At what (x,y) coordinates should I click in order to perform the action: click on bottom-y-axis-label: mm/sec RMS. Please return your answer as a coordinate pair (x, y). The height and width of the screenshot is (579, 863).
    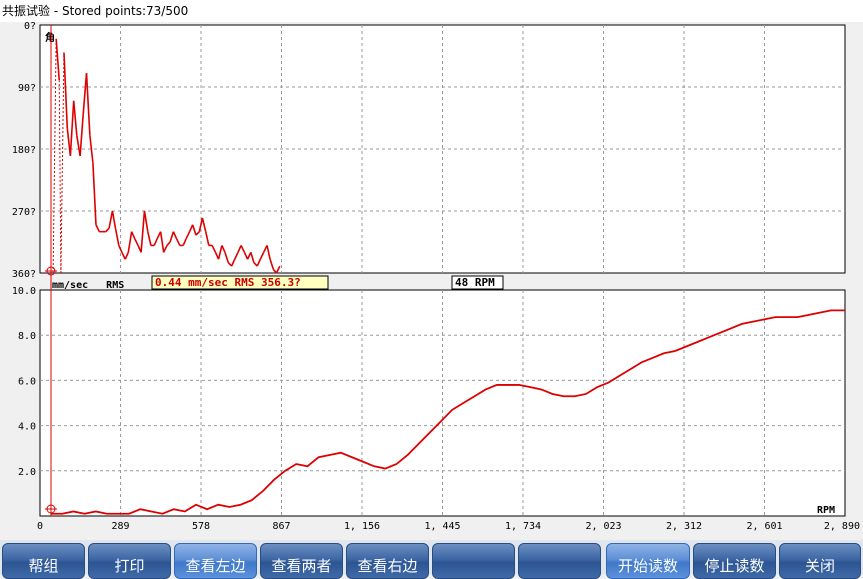
    Looking at the image, I should click on (88, 285).